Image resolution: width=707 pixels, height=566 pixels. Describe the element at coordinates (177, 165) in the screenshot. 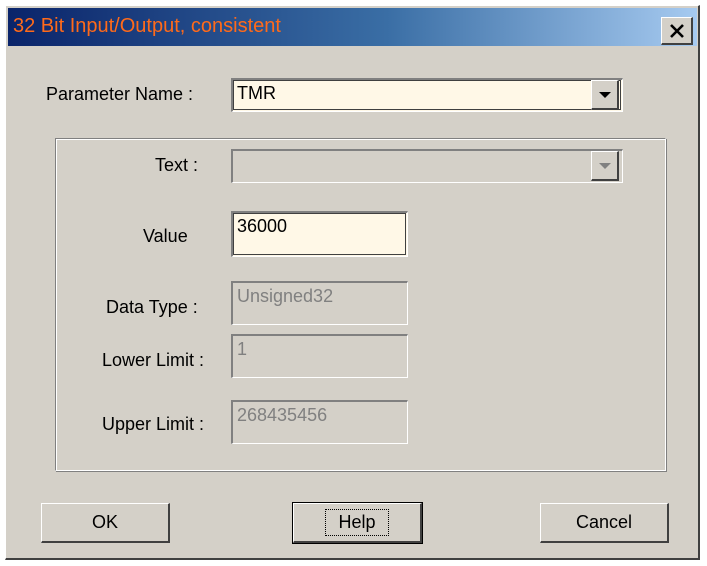

I see `text-label: Text :` at that location.